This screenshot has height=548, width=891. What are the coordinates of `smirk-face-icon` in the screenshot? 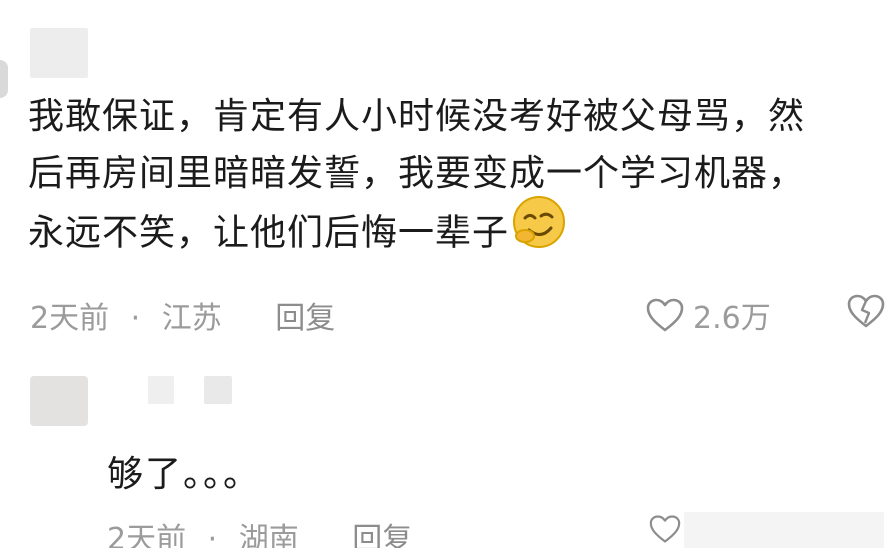 It's located at (539, 230).